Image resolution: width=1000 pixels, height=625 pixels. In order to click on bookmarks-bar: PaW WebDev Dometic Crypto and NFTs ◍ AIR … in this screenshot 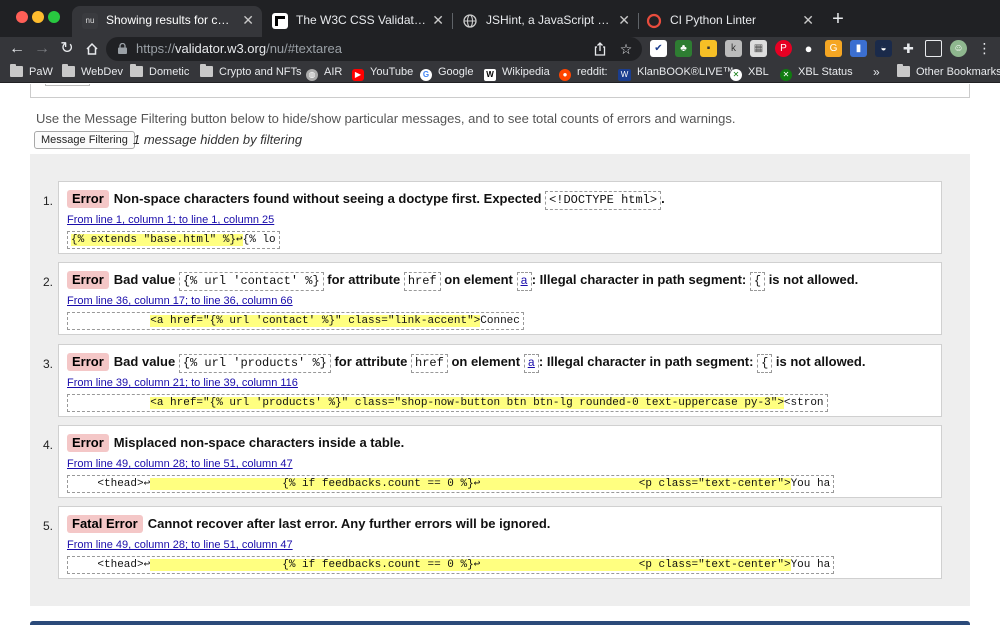, I will do `click(500, 72)`.